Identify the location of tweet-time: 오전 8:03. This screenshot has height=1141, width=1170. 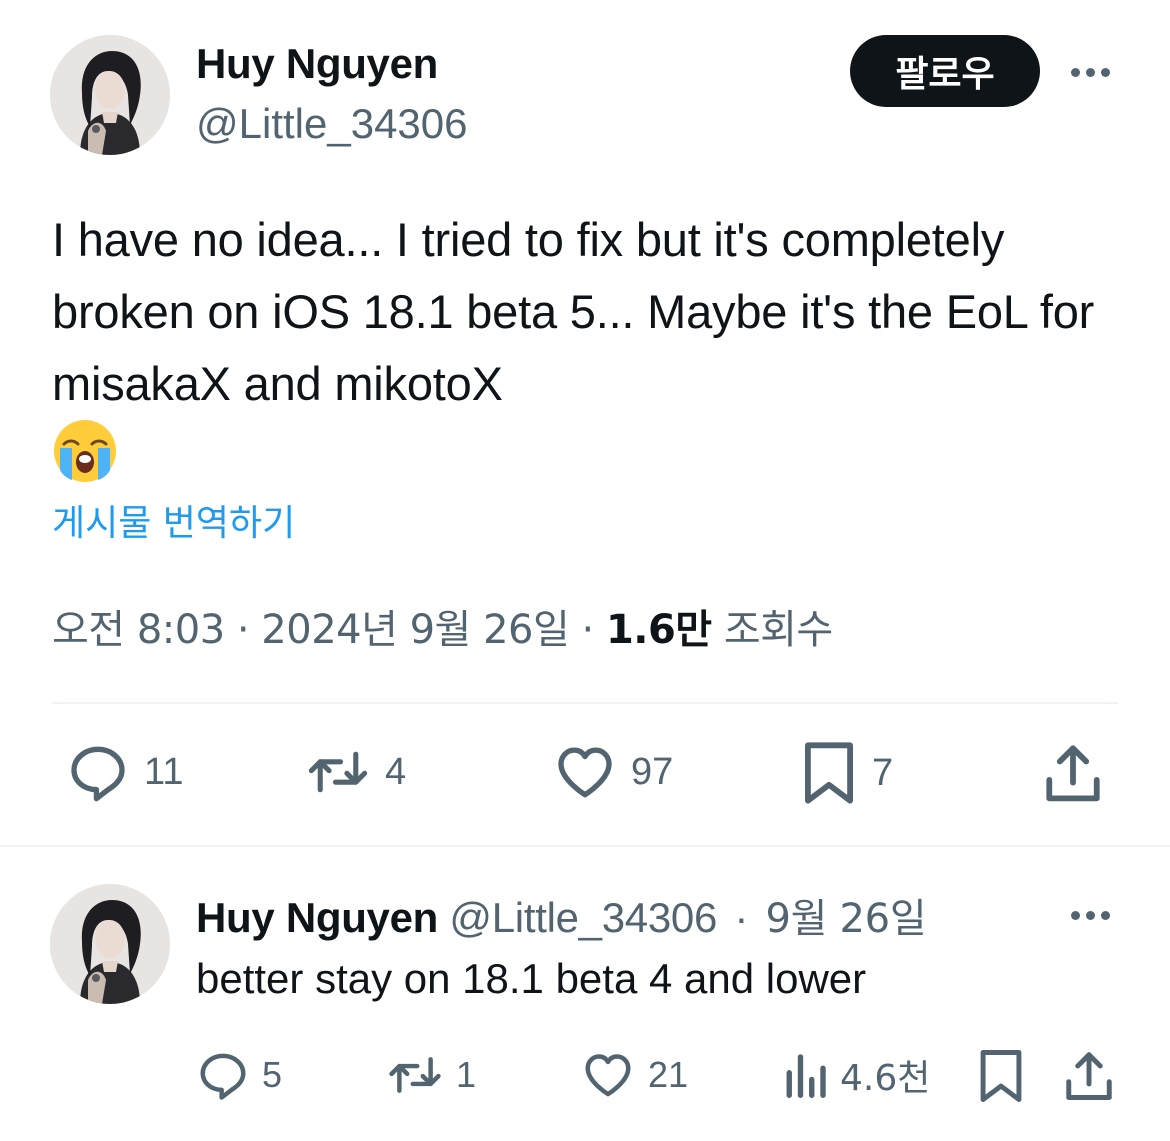
(138, 630).